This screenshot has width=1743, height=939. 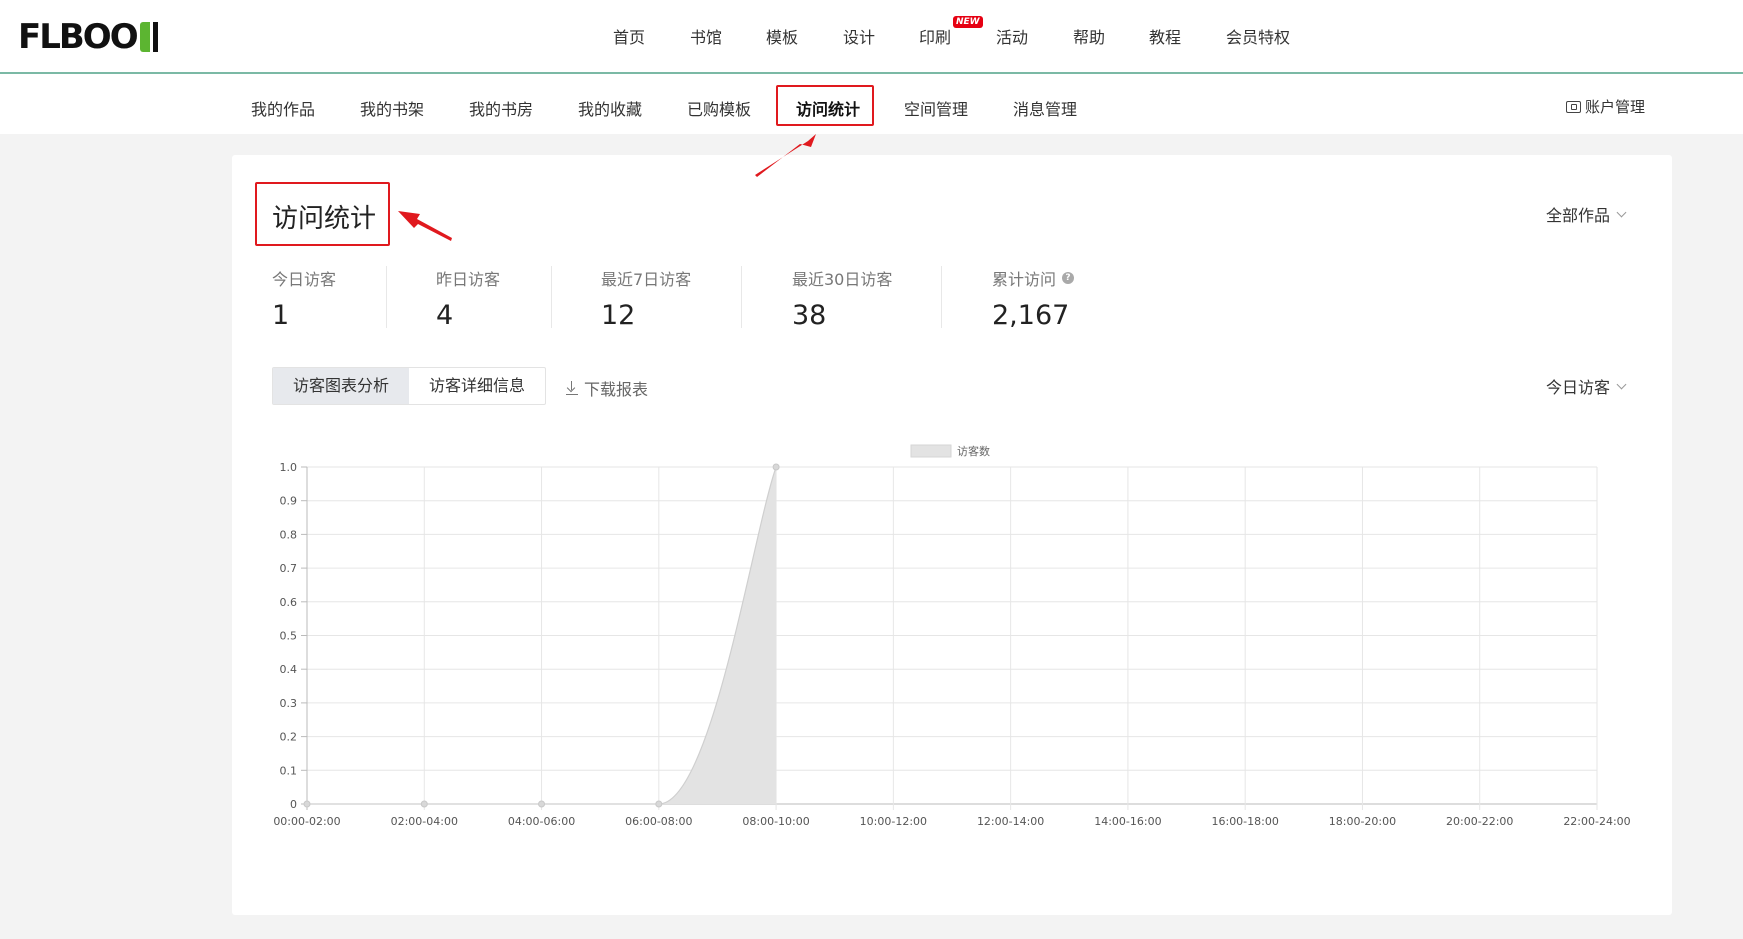 What do you see at coordinates (607, 187) in the screenshot?
I see `annotation-arrows` at bounding box center [607, 187].